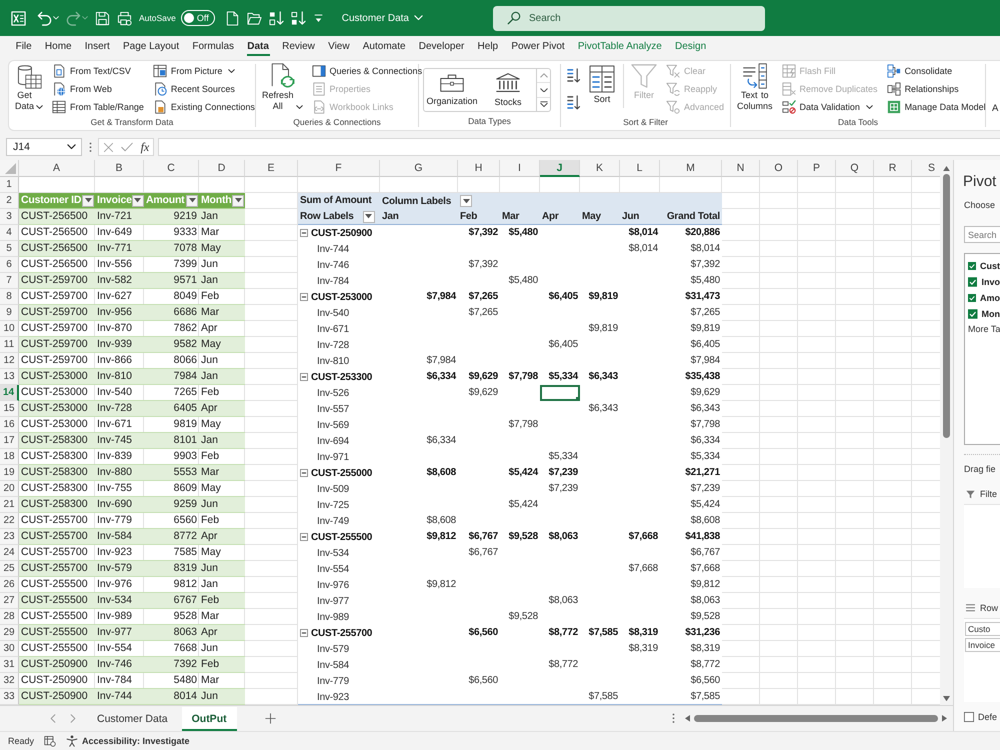 Image resolution: width=1000 pixels, height=750 pixels. Describe the element at coordinates (9, 473) in the screenshot. I see `row-header: 19` at that location.